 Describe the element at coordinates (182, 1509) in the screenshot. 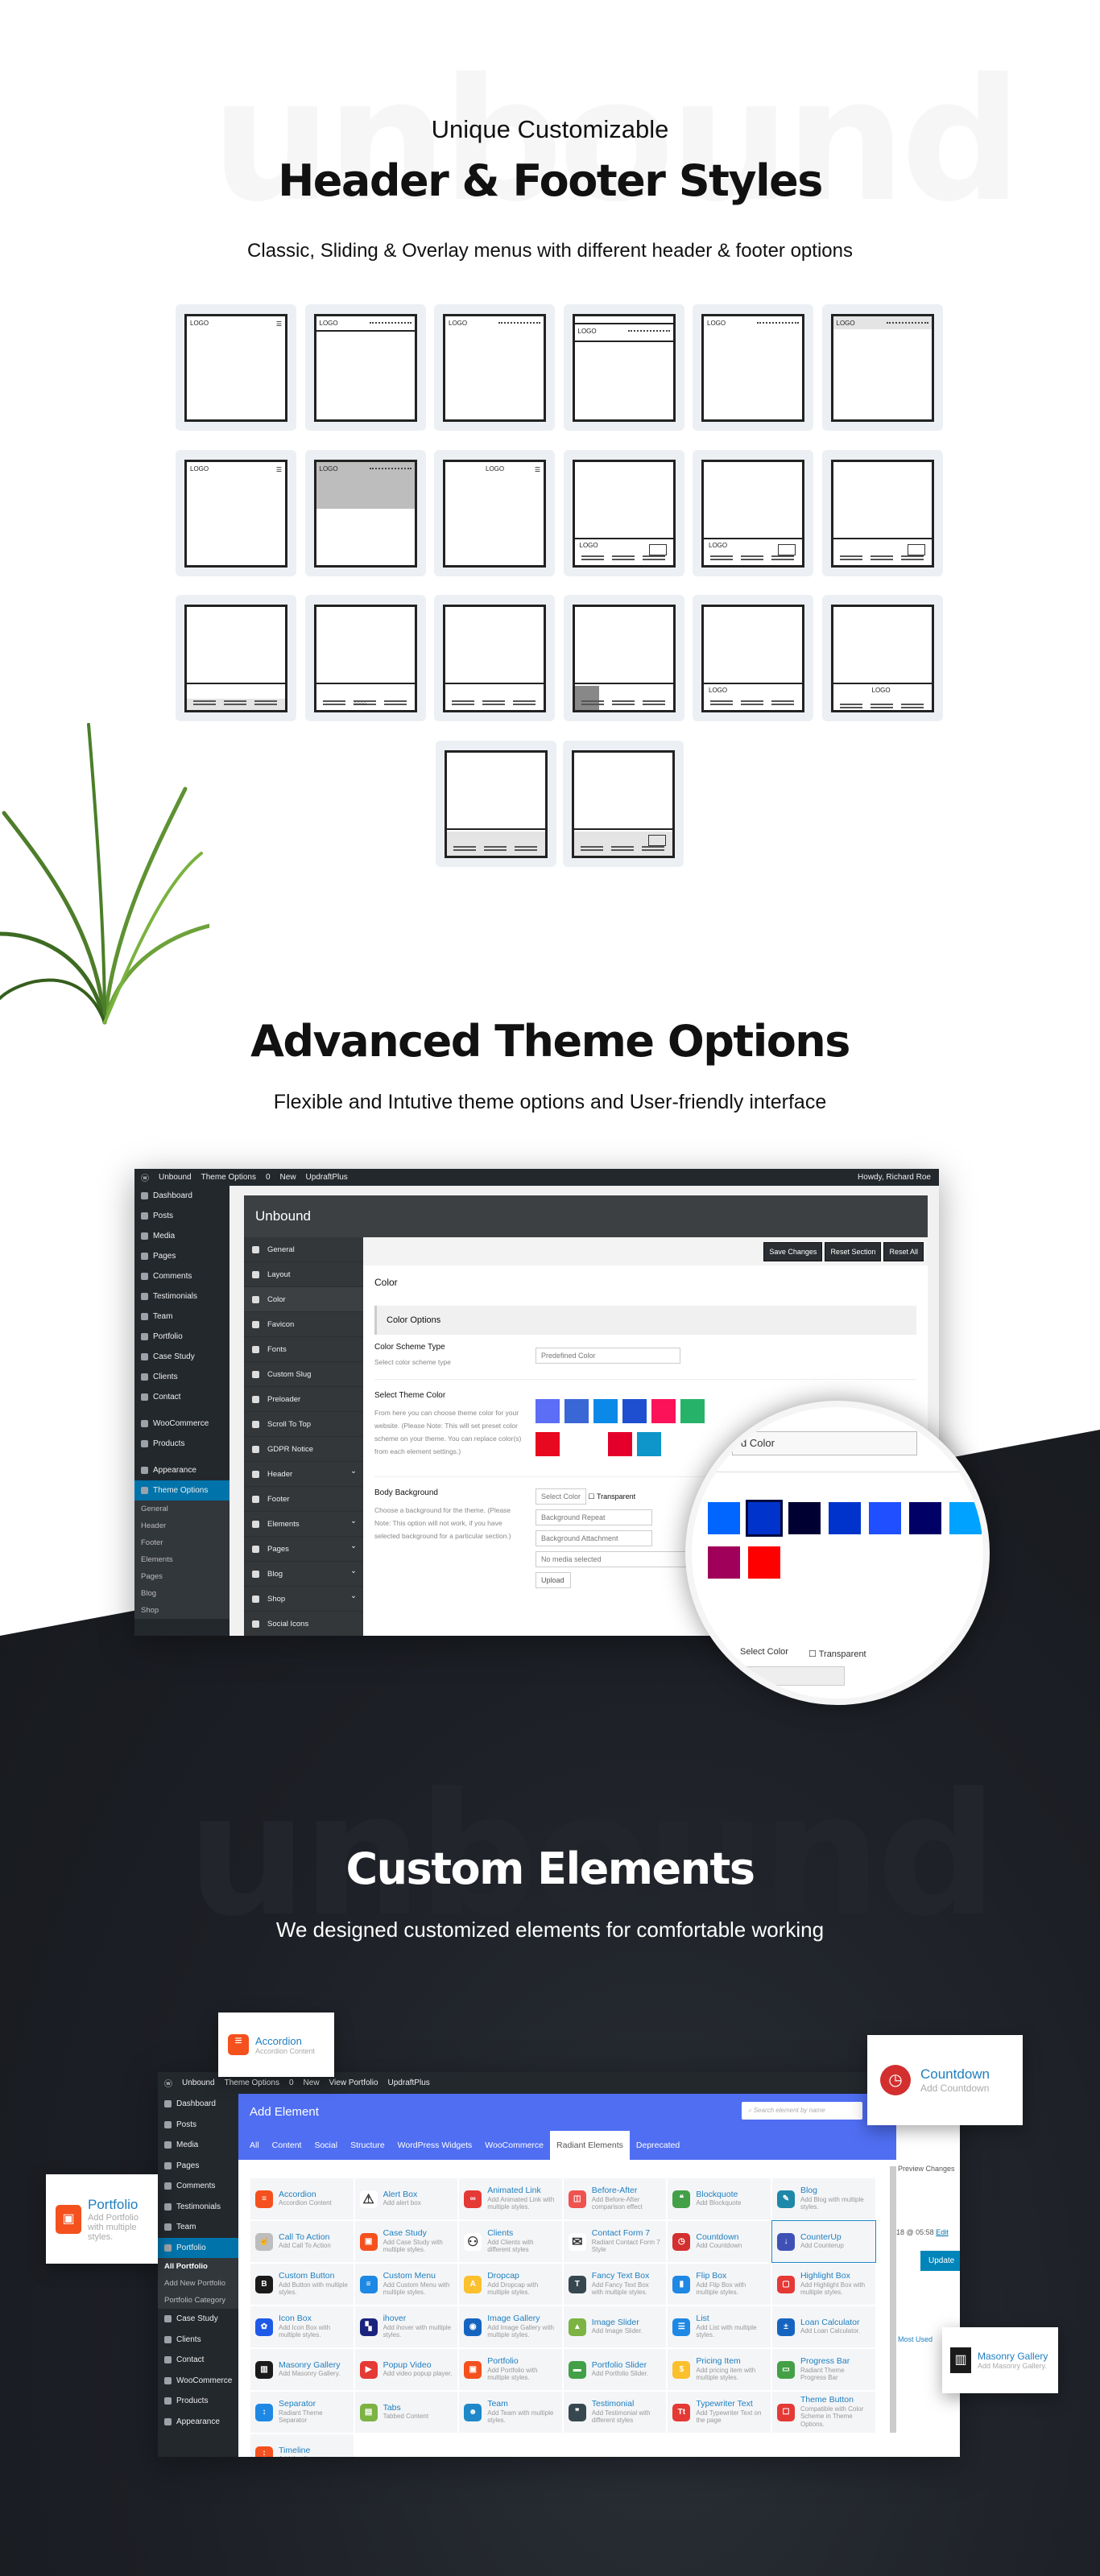

I see `sidebar-subitem: General` at that location.